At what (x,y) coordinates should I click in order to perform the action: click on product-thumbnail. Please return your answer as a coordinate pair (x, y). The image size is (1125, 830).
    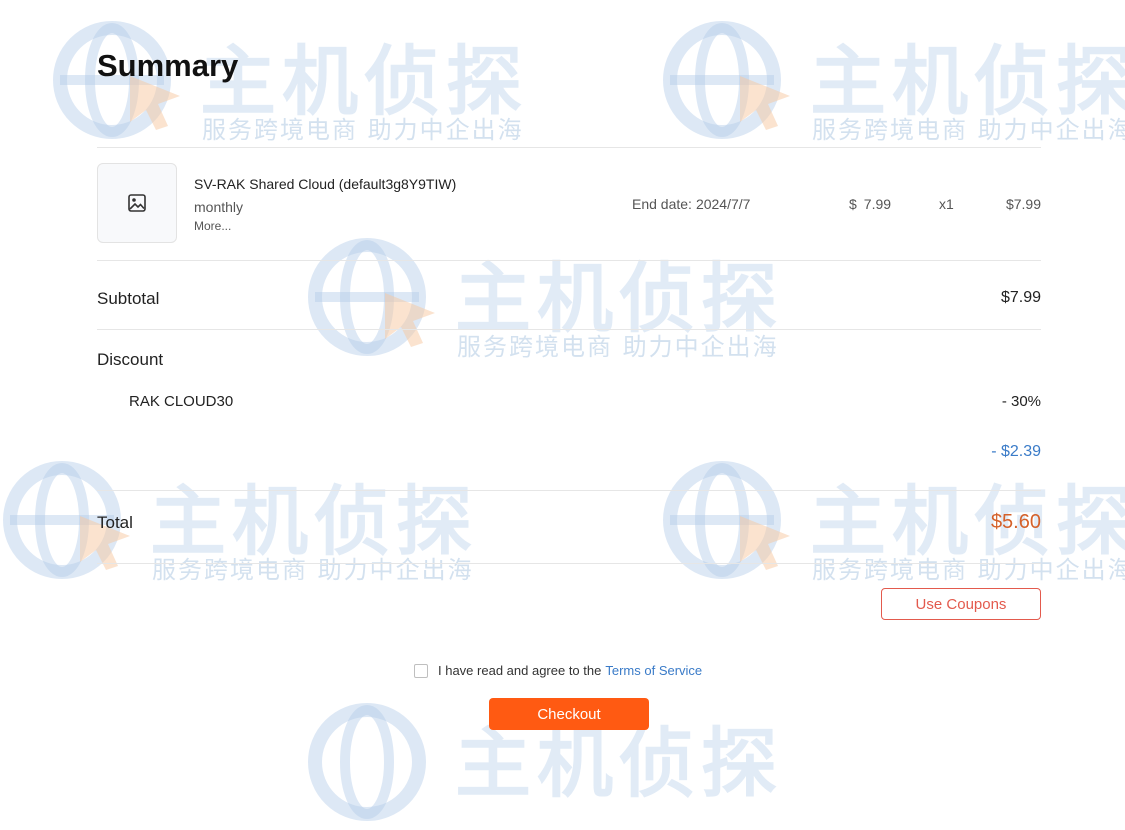
    Looking at the image, I should click on (137, 203).